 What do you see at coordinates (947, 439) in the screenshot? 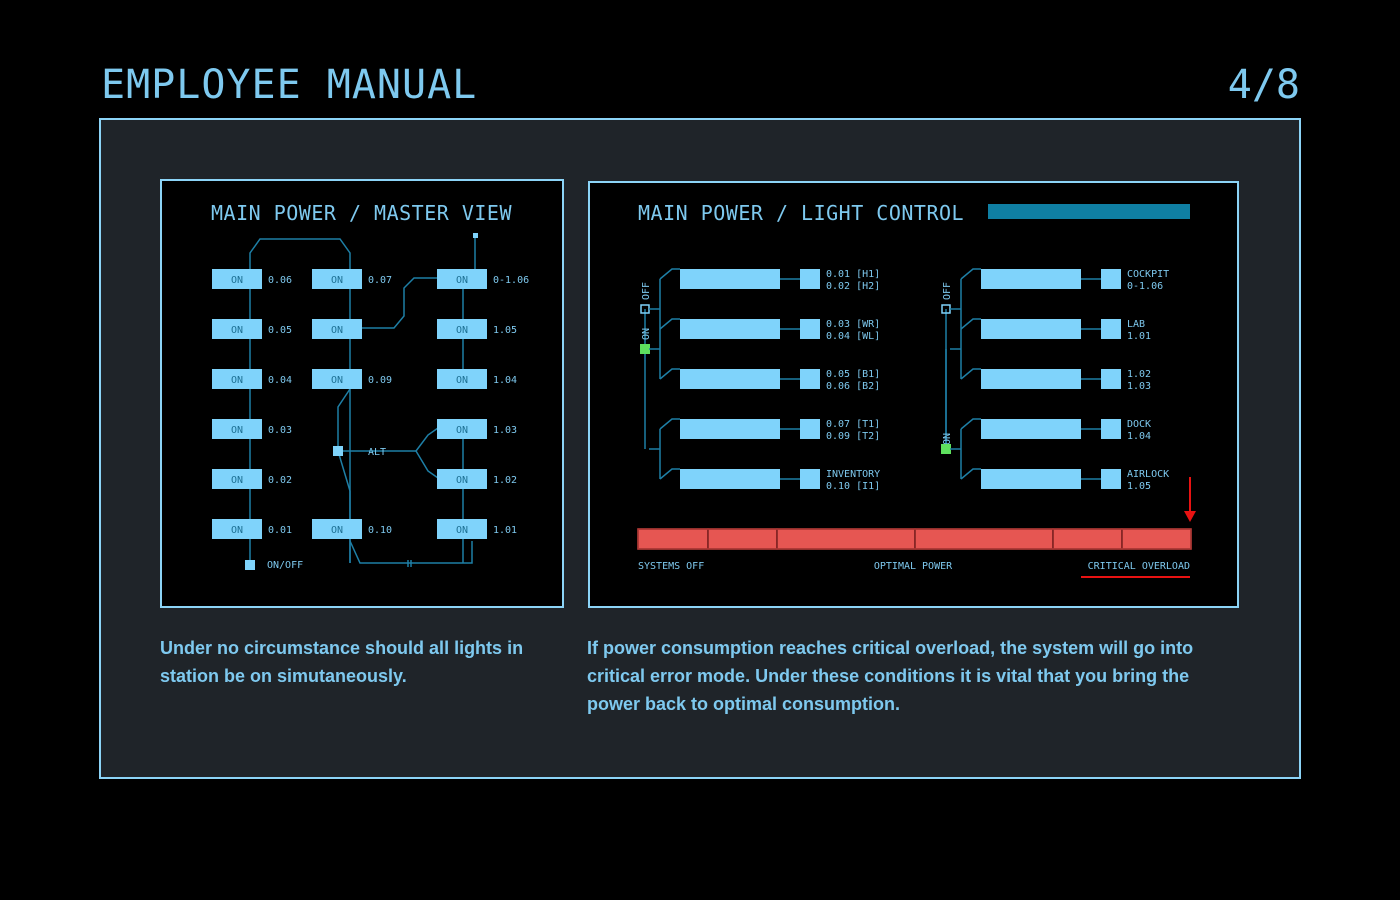
I see `right-on-label: ON` at bounding box center [947, 439].